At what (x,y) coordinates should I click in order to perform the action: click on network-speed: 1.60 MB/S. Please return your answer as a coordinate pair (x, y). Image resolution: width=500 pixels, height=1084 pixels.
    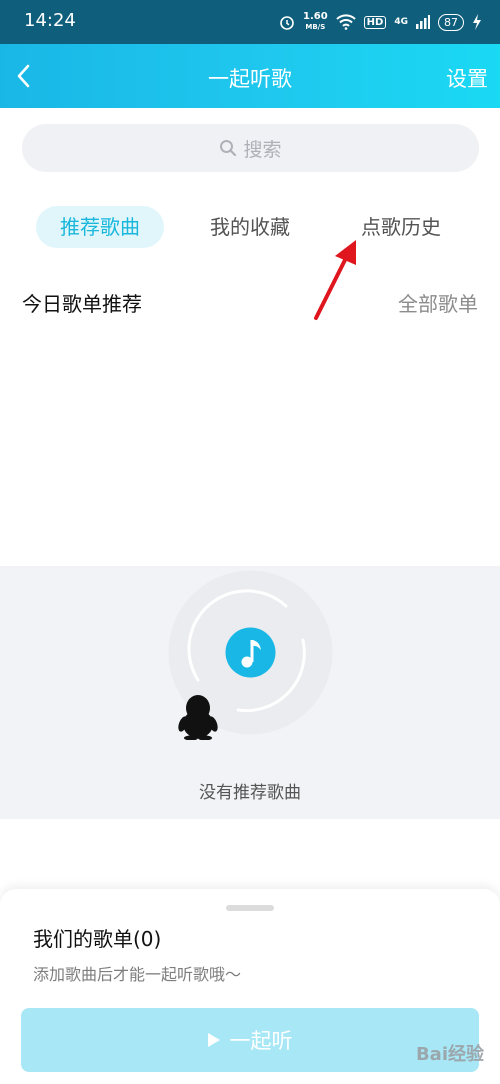
    Looking at the image, I should click on (315, 21).